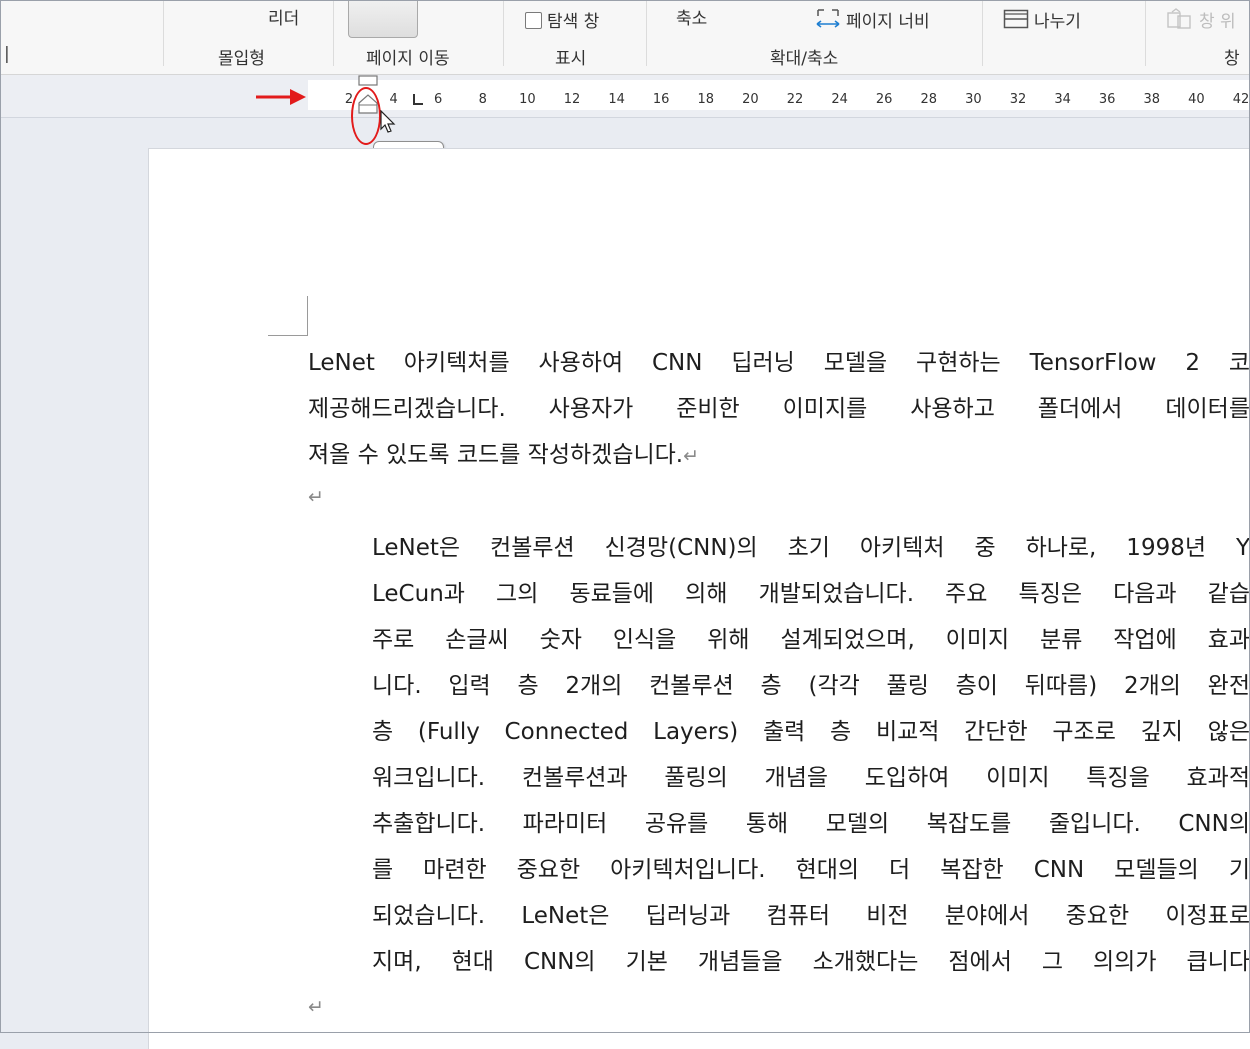  Describe the element at coordinates (573, 22) in the screenshot. I see `nav-pane-label: 탐색 창` at that location.